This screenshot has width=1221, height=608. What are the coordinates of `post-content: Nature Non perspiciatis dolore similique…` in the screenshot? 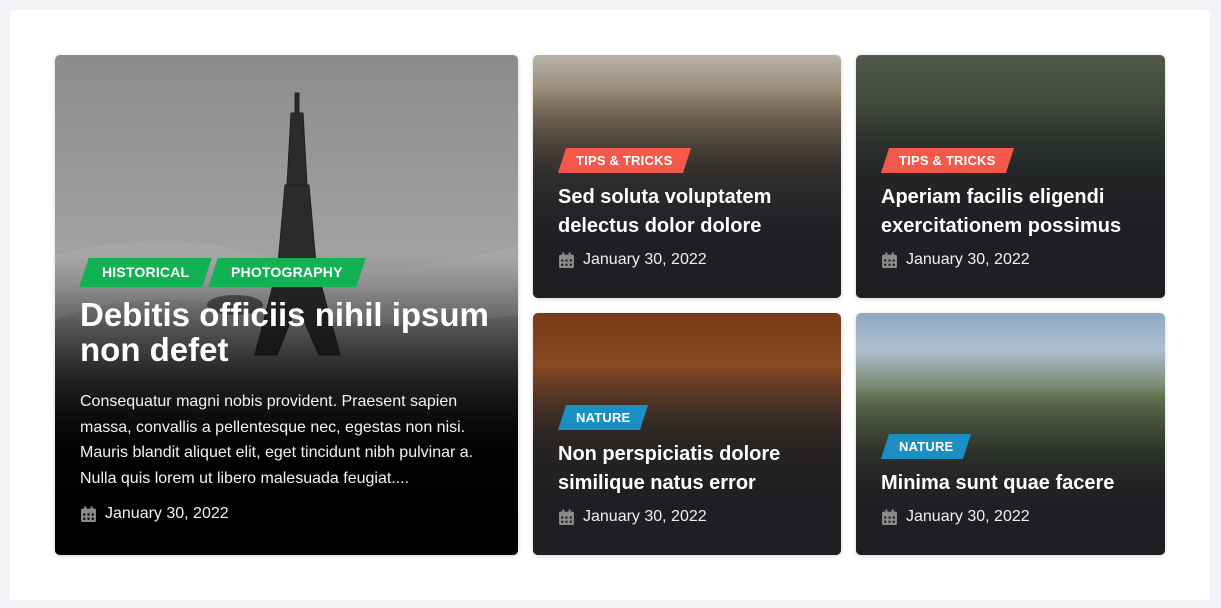 It's located at (686, 465).